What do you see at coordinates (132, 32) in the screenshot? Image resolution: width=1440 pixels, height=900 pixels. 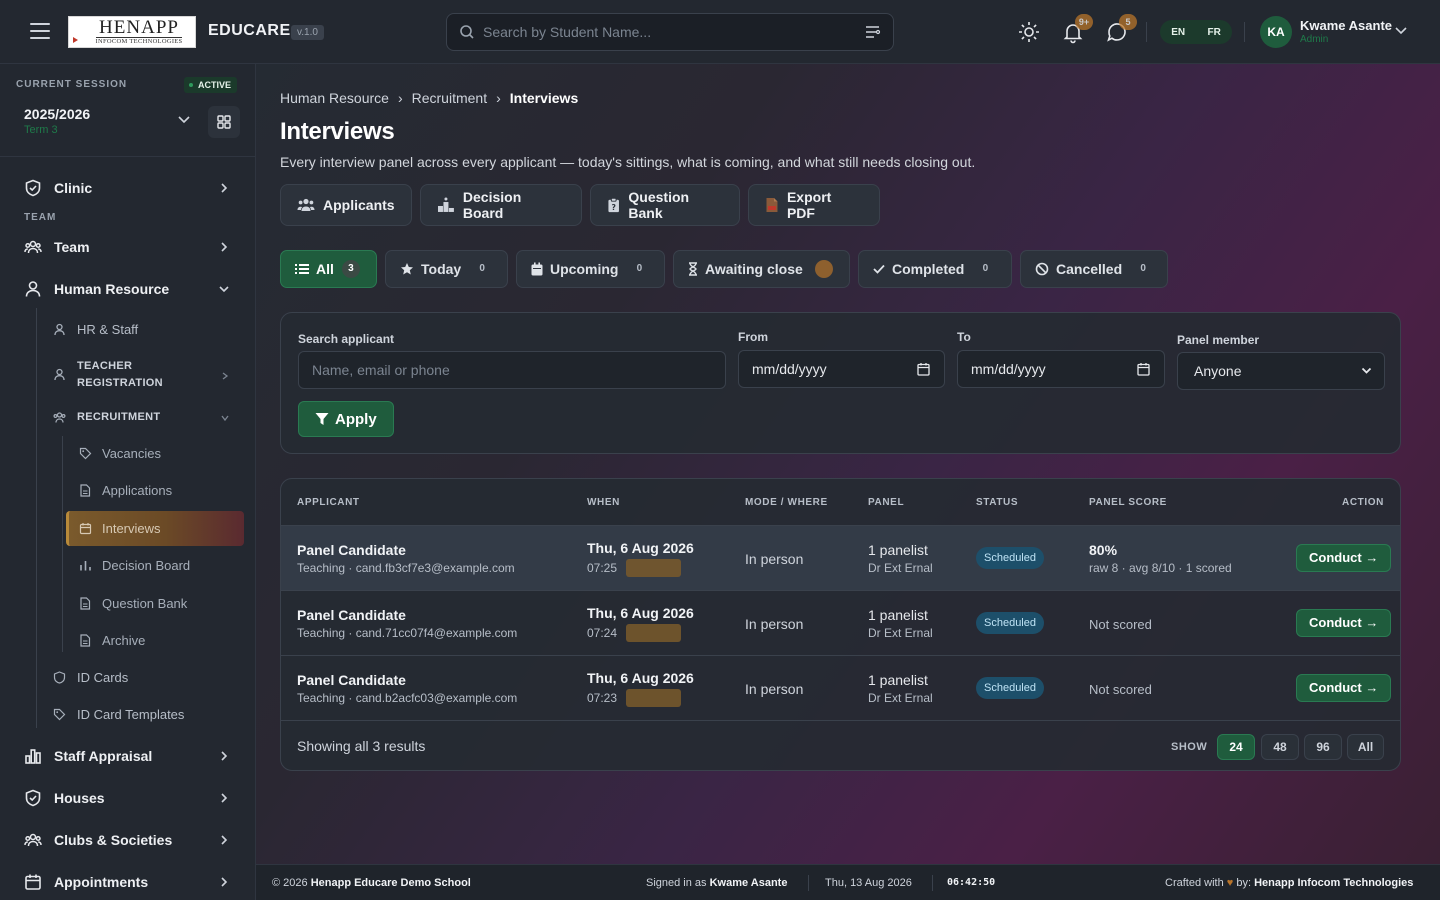 I see `company-logo: HENAPP INFOCOM TECHNOLOGIES` at bounding box center [132, 32].